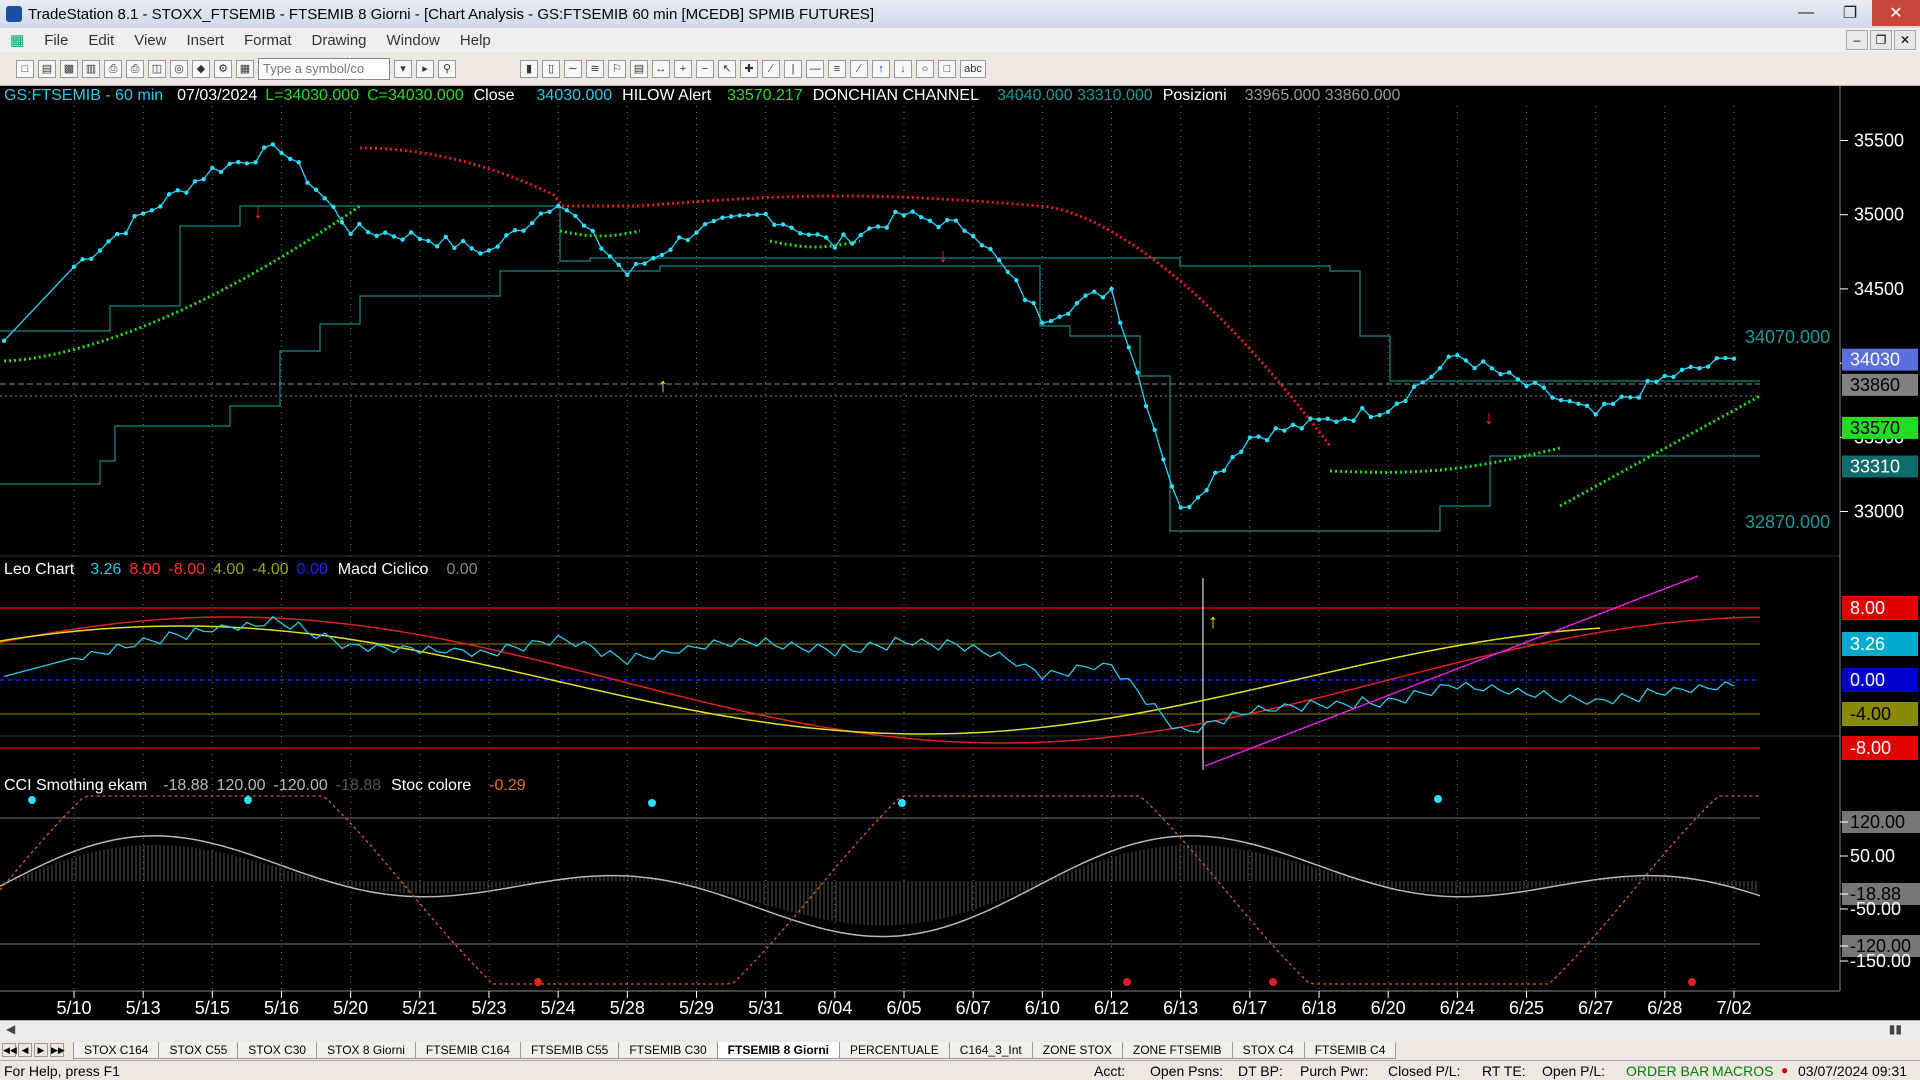 The height and width of the screenshot is (1080, 1920). What do you see at coordinates (447, 68) in the screenshot?
I see `symbol-lookup-icon: ⚲` at bounding box center [447, 68].